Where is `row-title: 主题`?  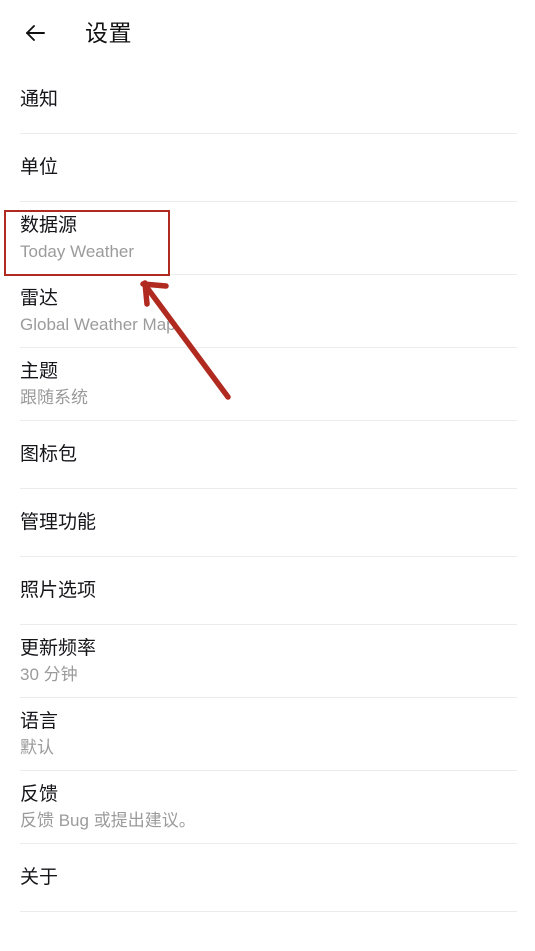
row-title: 主题 is located at coordinates (39, 371).